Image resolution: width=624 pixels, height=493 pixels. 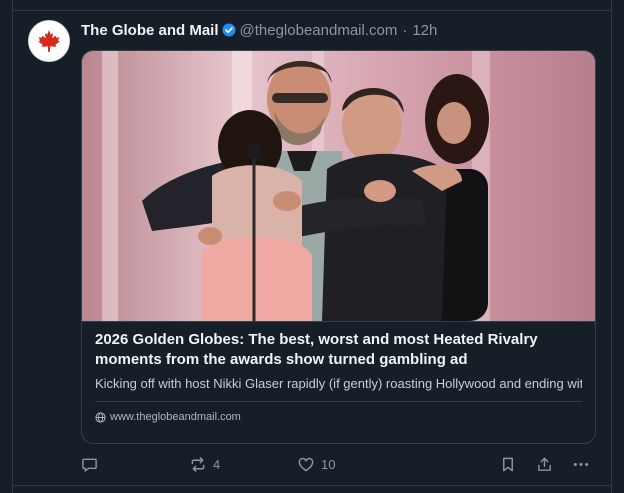 I want to click on maple-leaf-icon, so click(x=49, y=41).